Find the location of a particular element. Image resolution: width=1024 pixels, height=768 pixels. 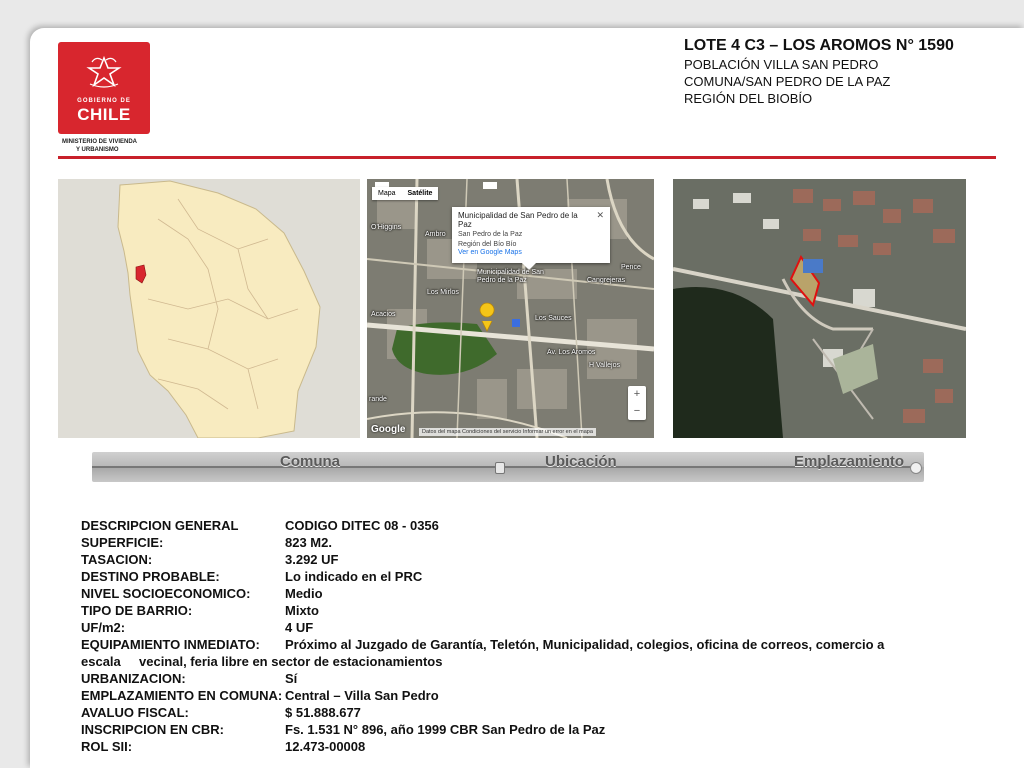

slider-label-emplazamiento: Emplazamiento is located at coordinates (849, 461).